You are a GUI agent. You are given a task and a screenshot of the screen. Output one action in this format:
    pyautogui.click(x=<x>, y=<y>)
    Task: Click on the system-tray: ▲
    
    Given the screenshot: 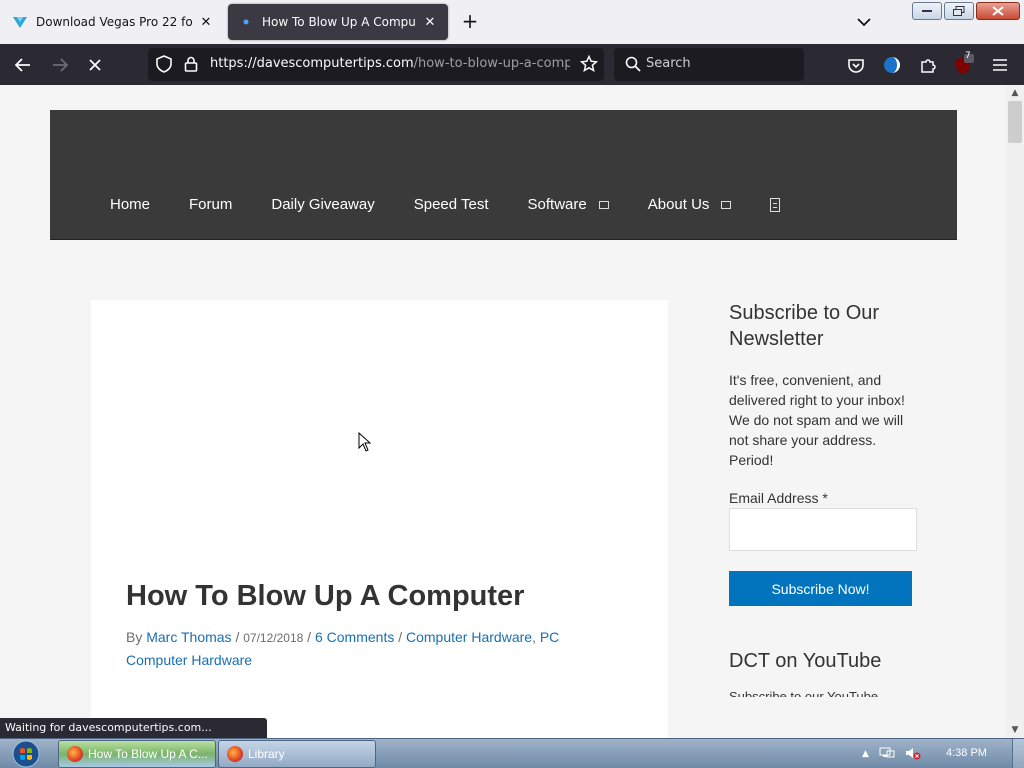 What is the action you would take?
    pyautogui.click(x=891, y=753)
    